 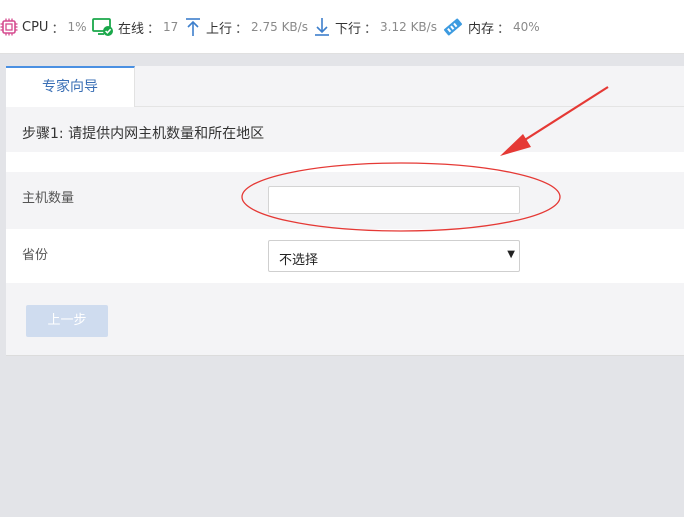 I want to click on province-select: 不选择 ▼, so click(x=394, y=256).